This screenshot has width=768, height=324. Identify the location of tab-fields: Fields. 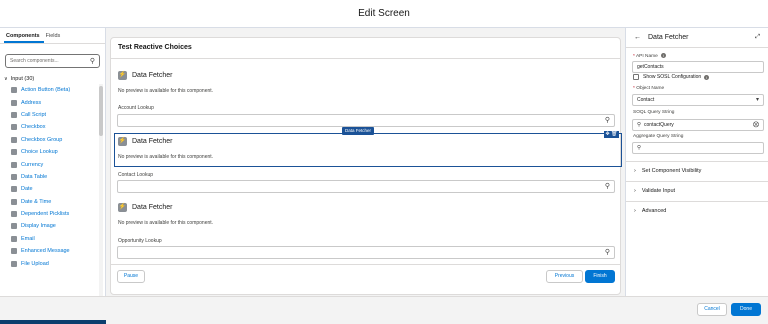
(54, 35).